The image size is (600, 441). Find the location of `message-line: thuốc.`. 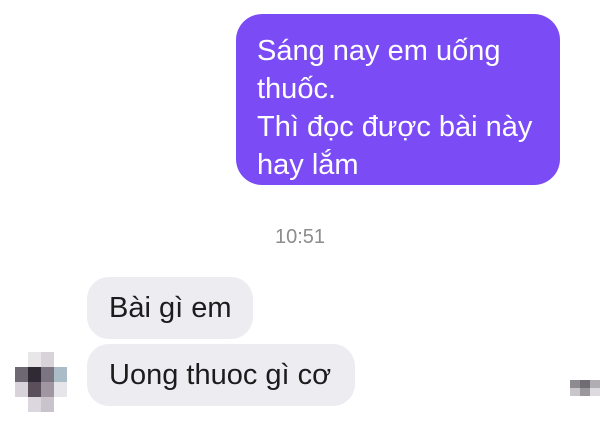

message-line: thuốc. is located at coordinates (296, 89).